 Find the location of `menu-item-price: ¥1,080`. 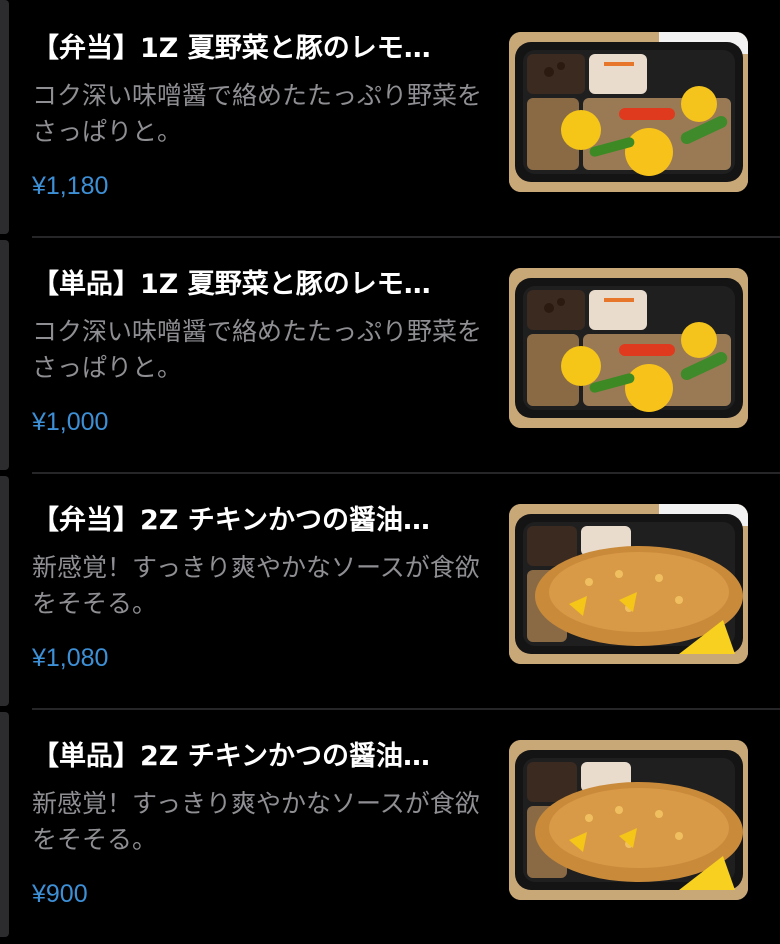

menu-item-price: ¥1,080 is located at coordinates (70, 658).